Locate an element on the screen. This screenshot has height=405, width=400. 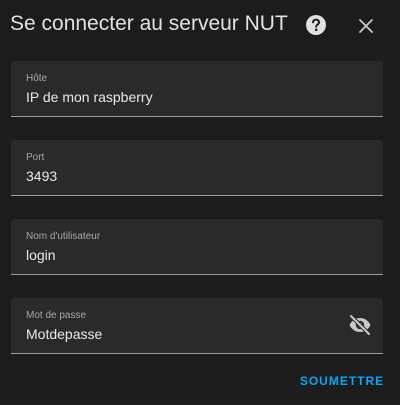
port-field-value: 3493 is located at coordinates (41, 176).